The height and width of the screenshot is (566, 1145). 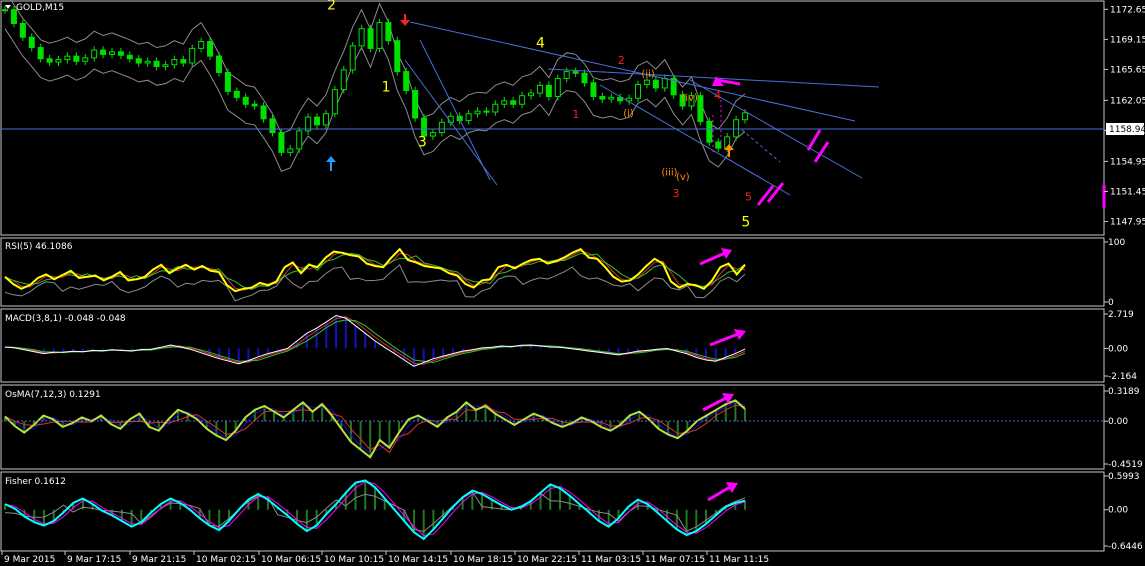 I want to click on x-tick-label: 10 Mar 02:15, so click(x=226, y=560).